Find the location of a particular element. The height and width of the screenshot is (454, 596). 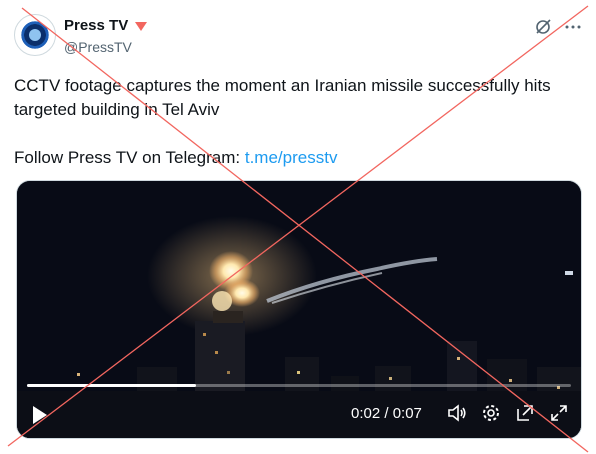

play-icon is located at coordinates (40, 417).